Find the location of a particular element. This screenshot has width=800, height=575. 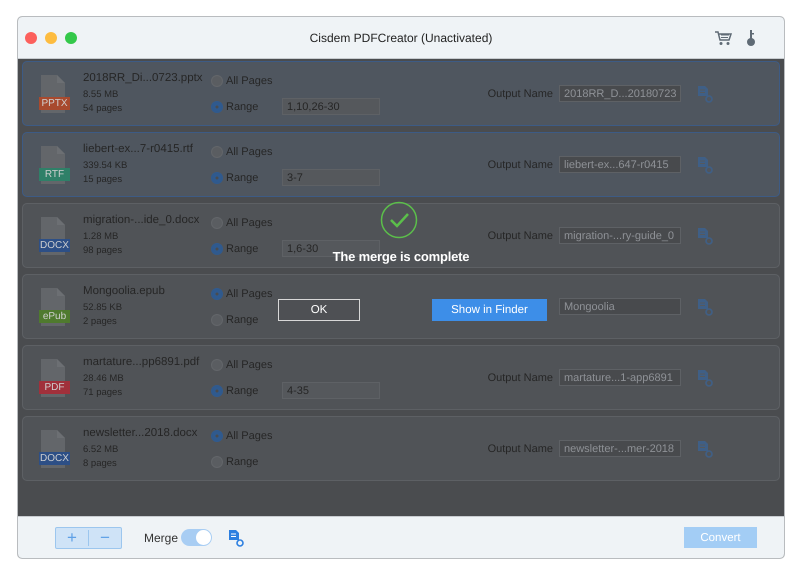

page-count: 54 pages is located at coordinates (103, 109).